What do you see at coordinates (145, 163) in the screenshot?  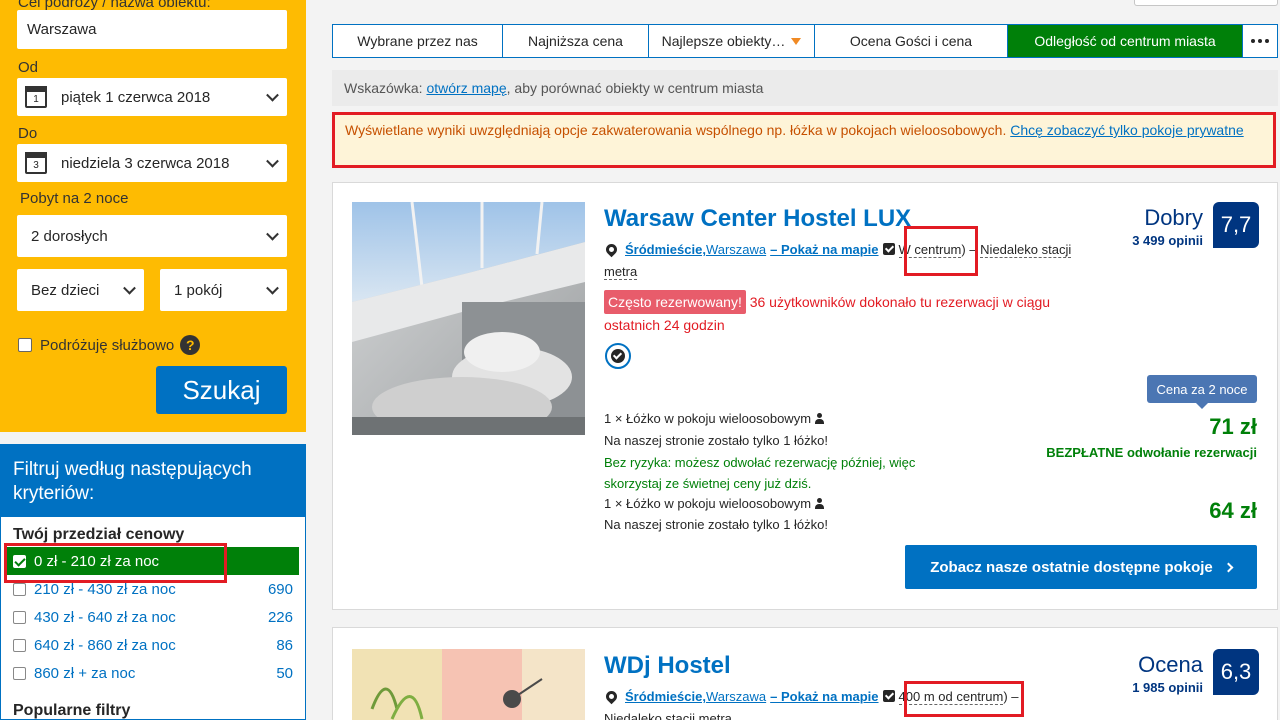 I see `checkout-value: niedziela 3 czerwca 2018` at bounding box center [145, 163].